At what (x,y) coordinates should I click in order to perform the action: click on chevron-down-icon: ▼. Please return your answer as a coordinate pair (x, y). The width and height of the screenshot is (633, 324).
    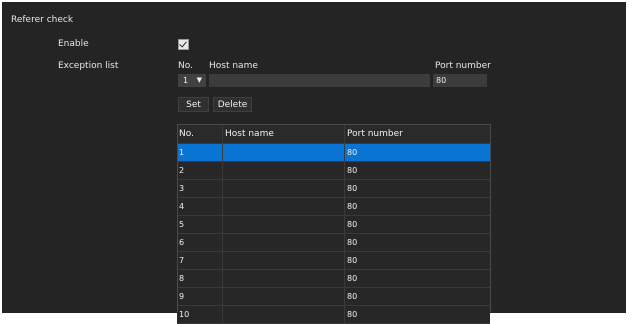
    Looking at the image, I should click on (199, 80).